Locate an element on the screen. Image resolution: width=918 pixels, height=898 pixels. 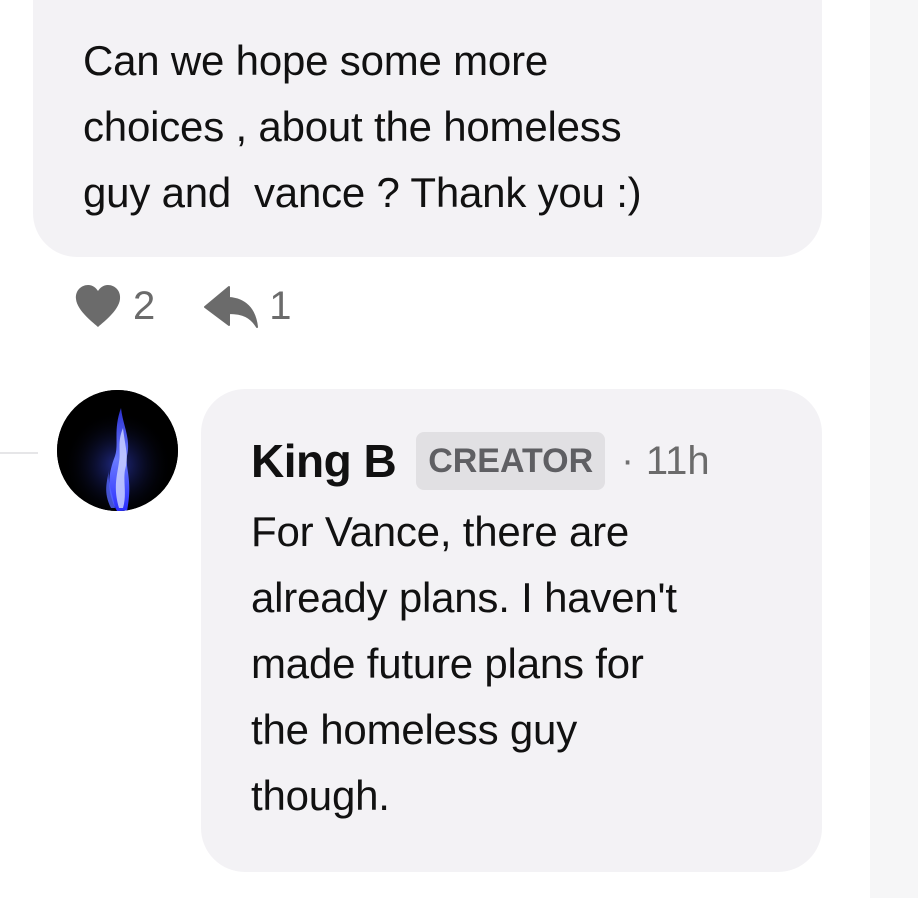
side-panel-edge is located at coordinates (894, 449).